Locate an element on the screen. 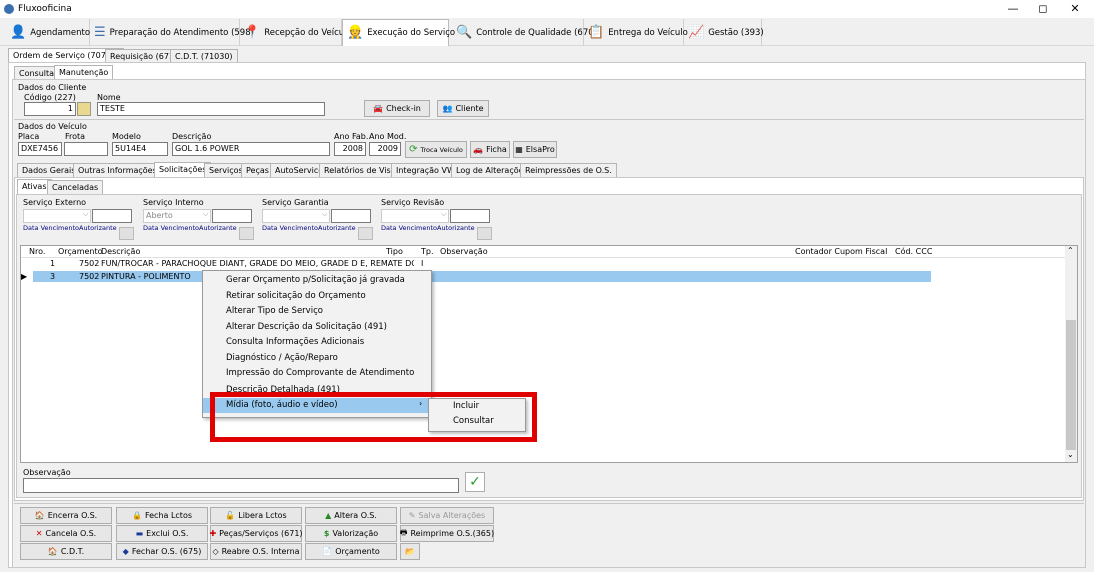 The image size is (1094, 572). altera-os-button: ▲ Altera O.S. is located at coordinates (351, 515).